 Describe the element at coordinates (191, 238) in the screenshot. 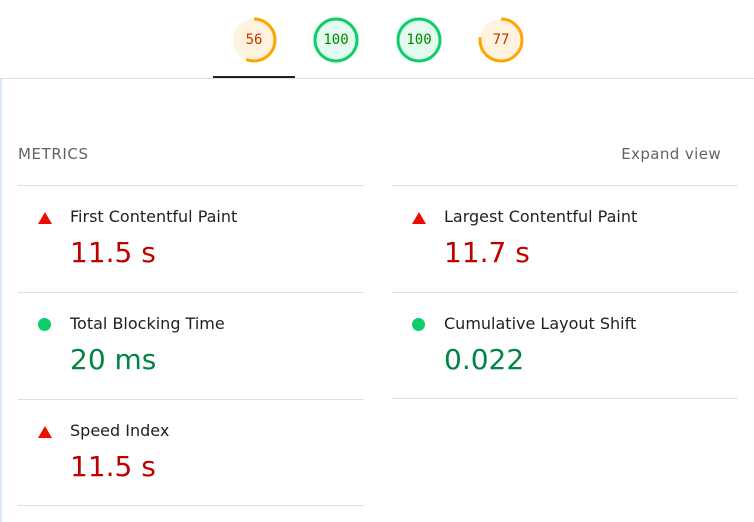

I see `metric-first-contentful-paint: First Contentful Paint 11.5 s` at that location.